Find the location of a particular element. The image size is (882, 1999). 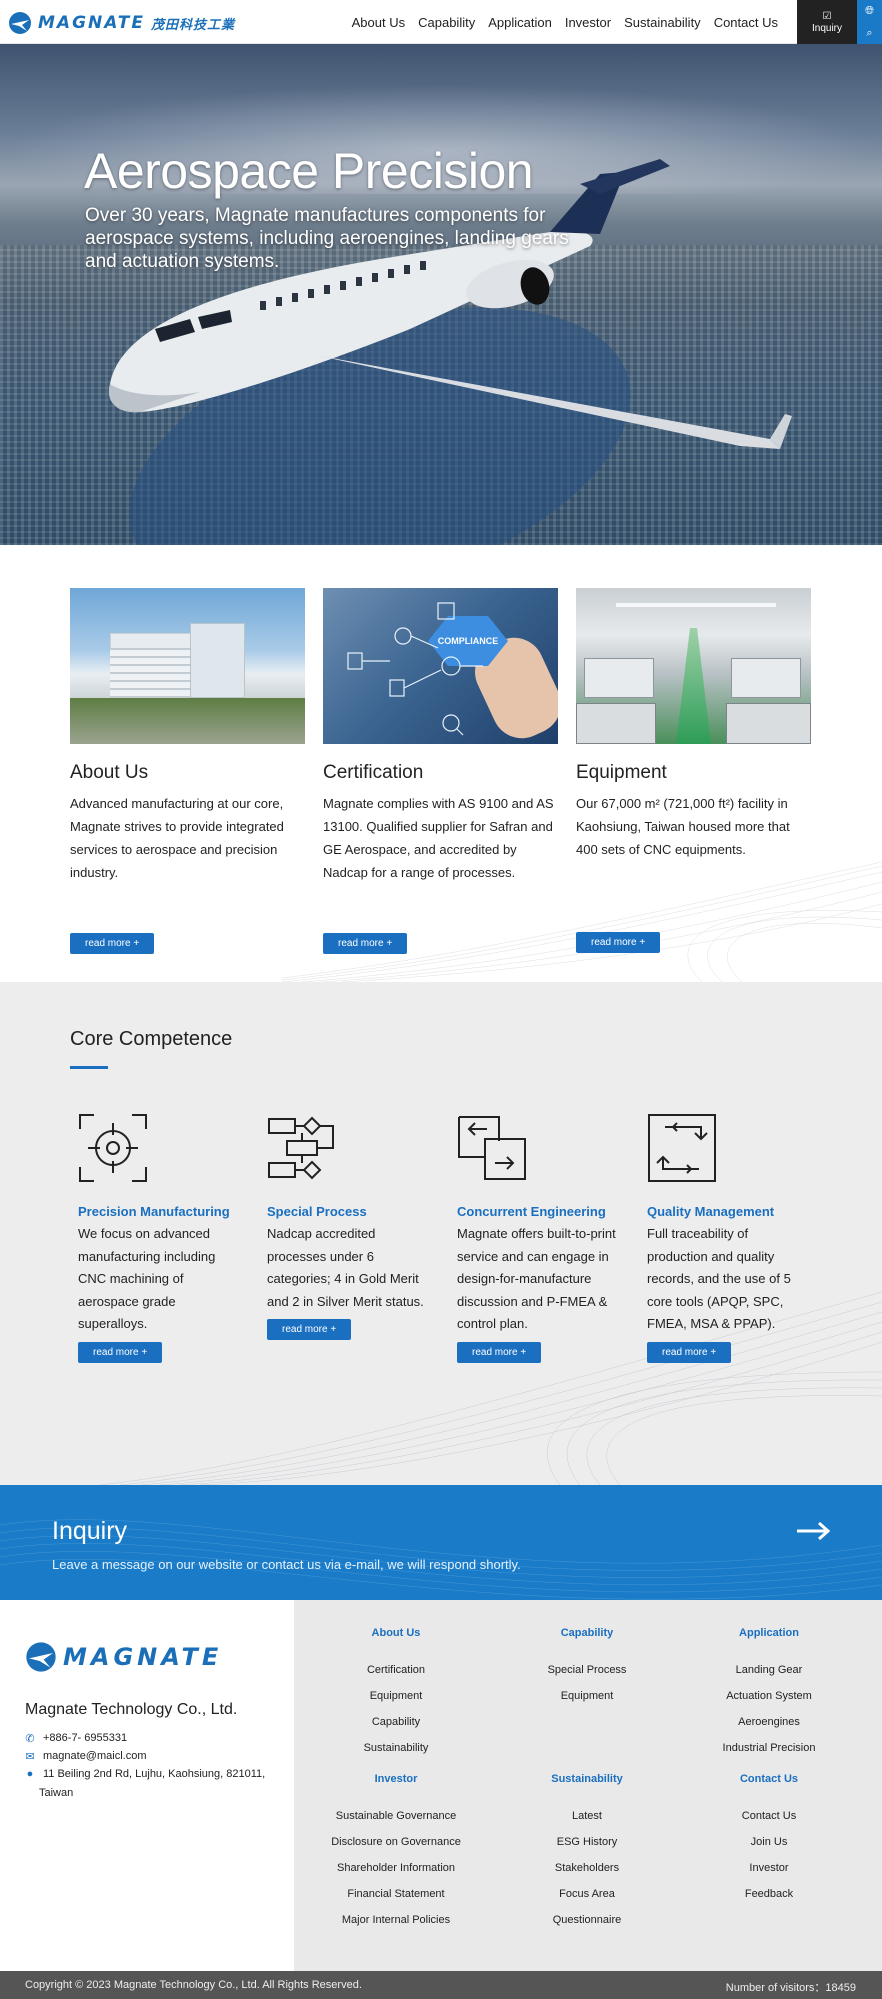

footer-link: Certification is located at coordinates (396, 1670).